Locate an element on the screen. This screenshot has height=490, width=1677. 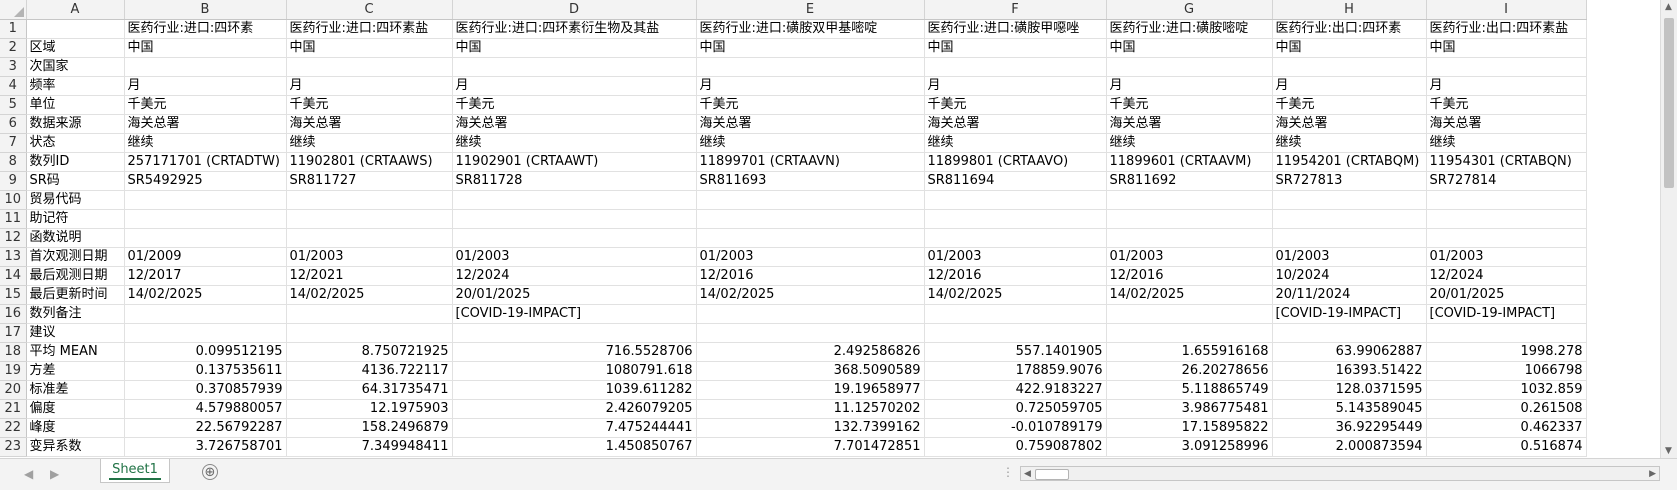
cell: 64.31735471 is located at coordinates (369, 390).